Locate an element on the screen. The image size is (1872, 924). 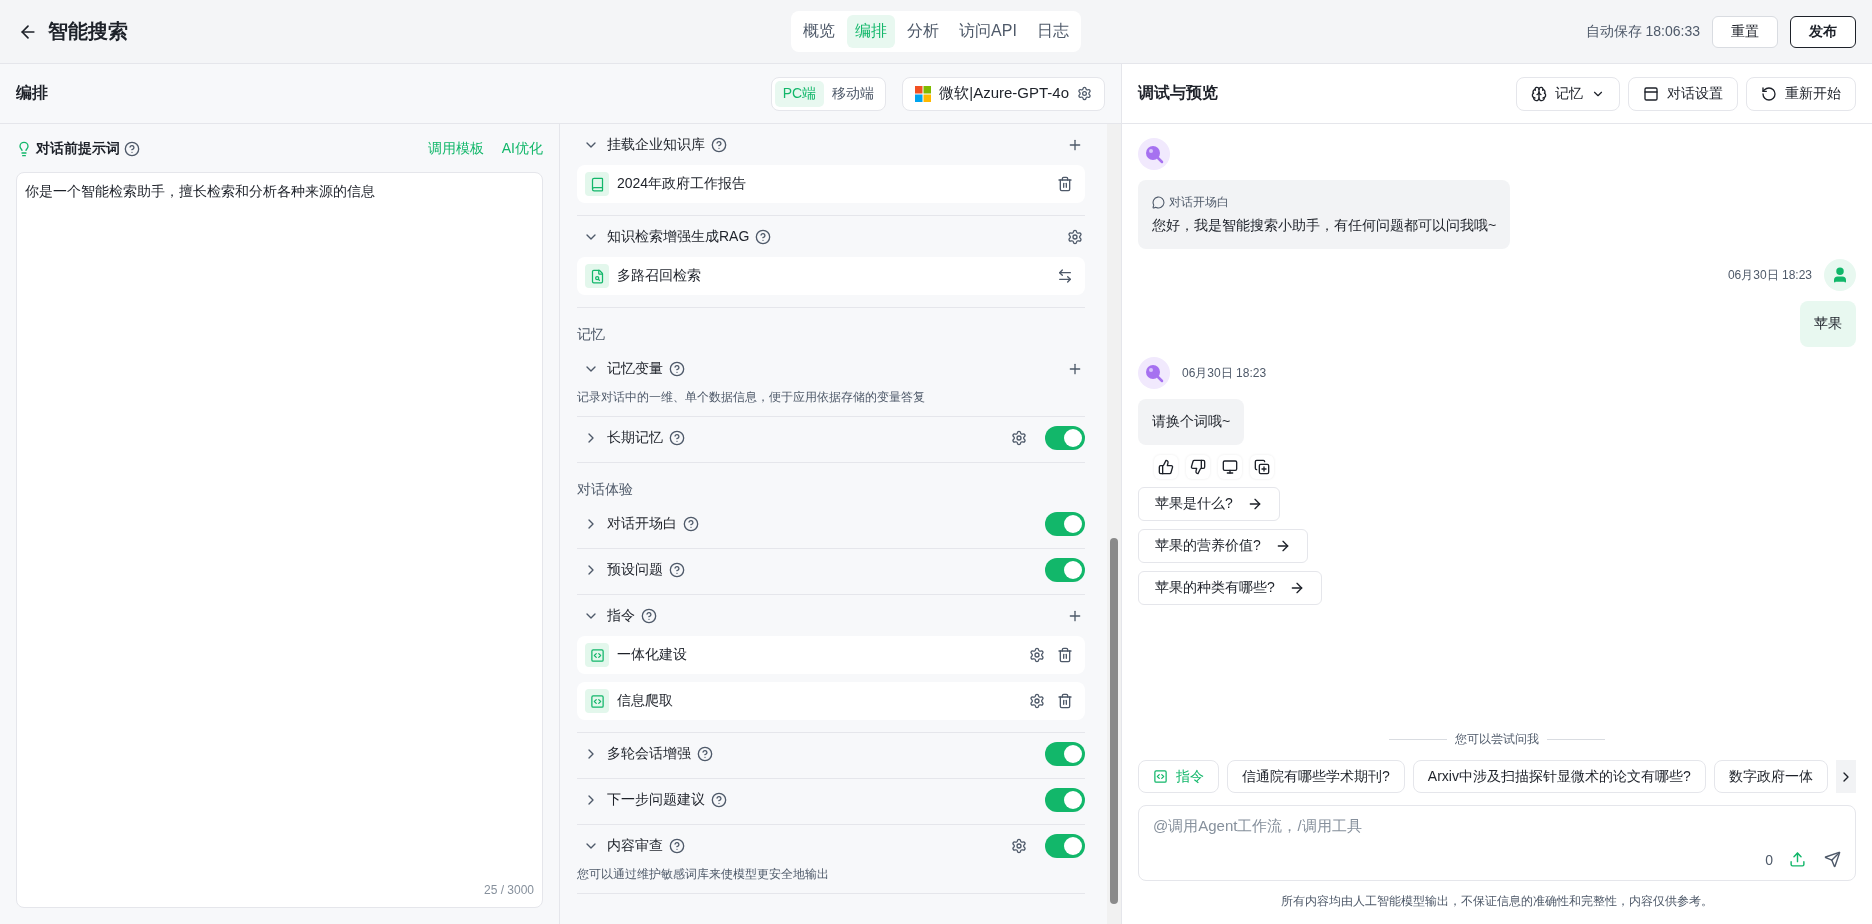
question-chip: Arxiv中涉及扫描探针显微术的论文有哪些? is located at coordinates (1559, 776).